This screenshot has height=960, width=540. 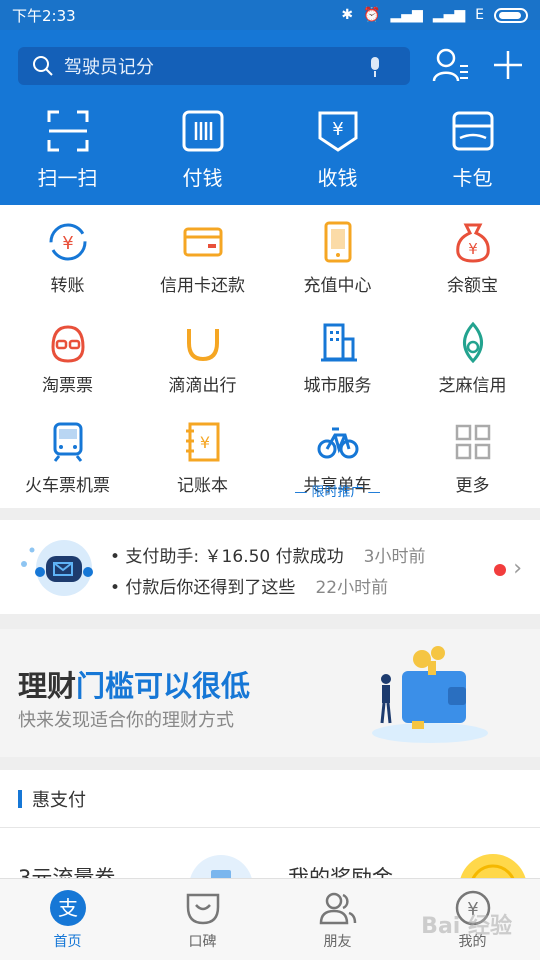 What do you see at coordinates (202, 909) in the screenshot?
I see `koubei-icon` at bounding box center [202, 909].